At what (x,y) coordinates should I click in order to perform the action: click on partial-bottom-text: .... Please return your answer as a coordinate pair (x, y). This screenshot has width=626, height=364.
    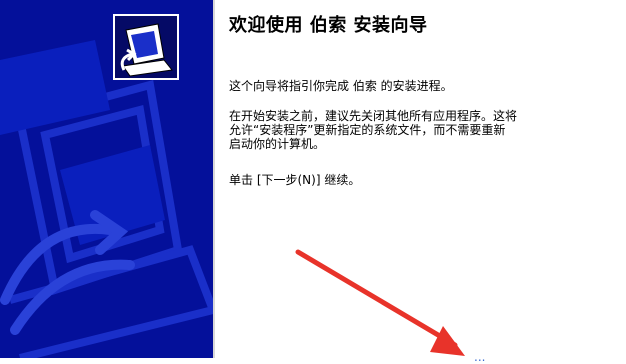
    Looking at the image, I should click on (480, 357).